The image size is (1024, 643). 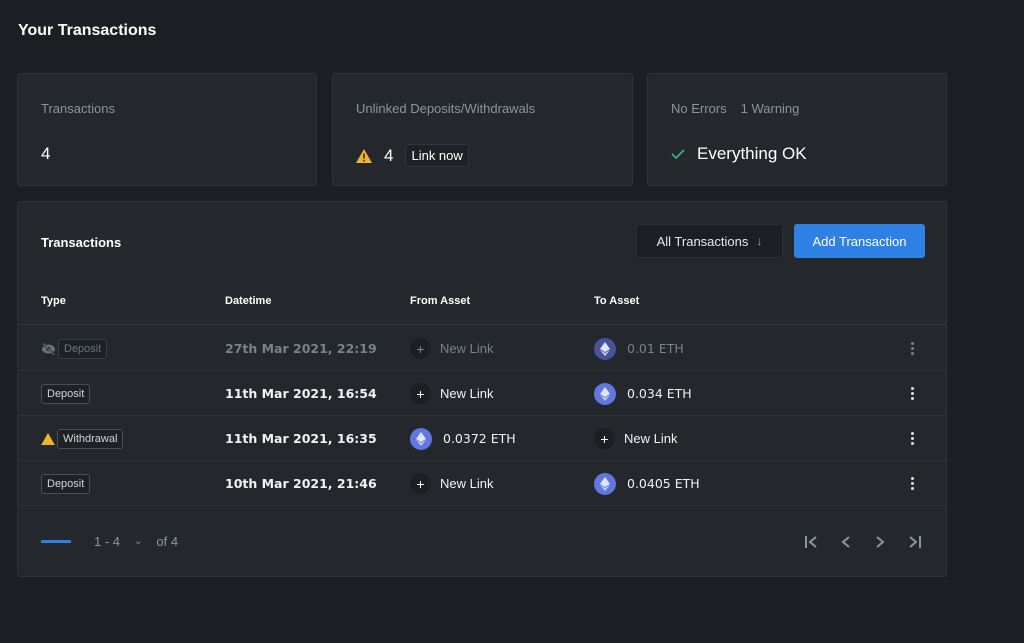 What do you see at coordinates (446, 108) in the screenshot?
I see `card-label: Unlinked Deposits/Withdrawals` at bounding box center [446, 108].